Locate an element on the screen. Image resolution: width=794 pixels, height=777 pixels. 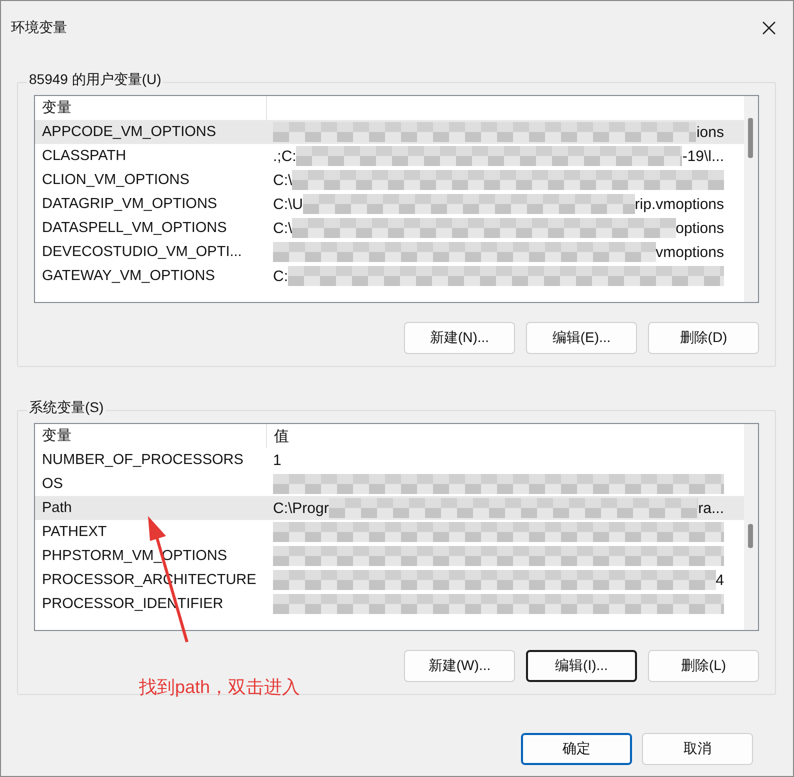
variable-value: ions is located at coordinates (710, 132).